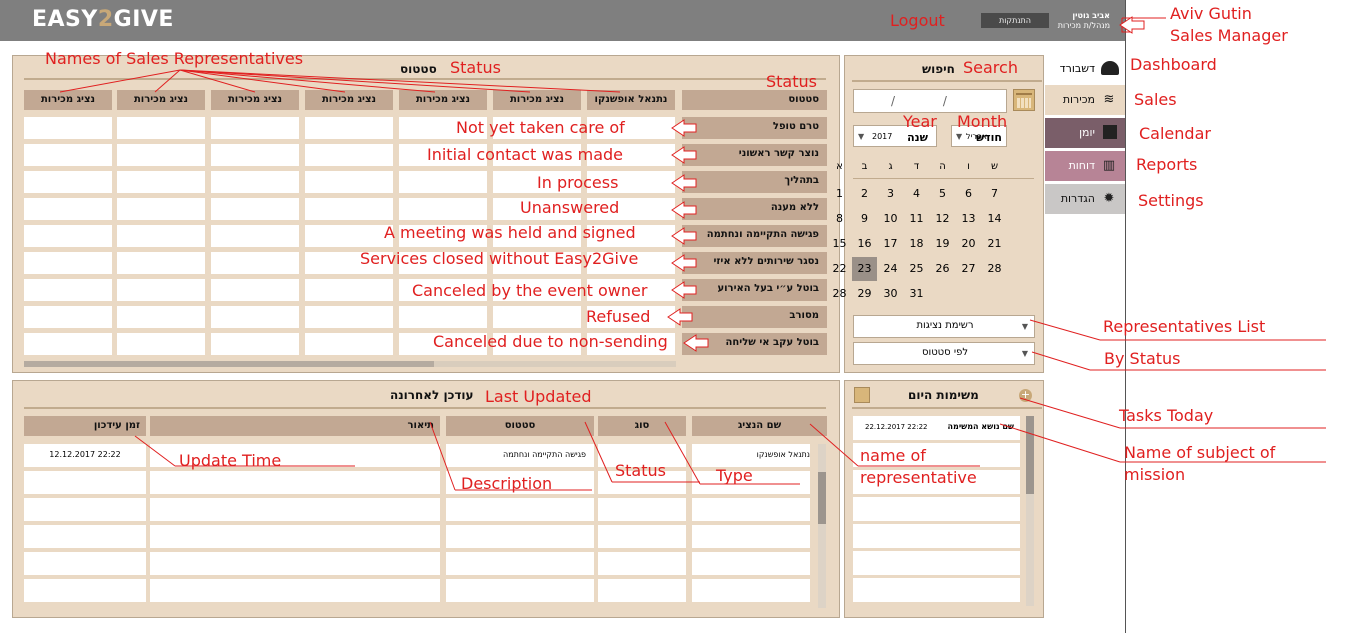 This screenshot has width=1346, height=633. I want to click on status-row-label: פגישה התקיימה ונחתמה, so click(754, 236).